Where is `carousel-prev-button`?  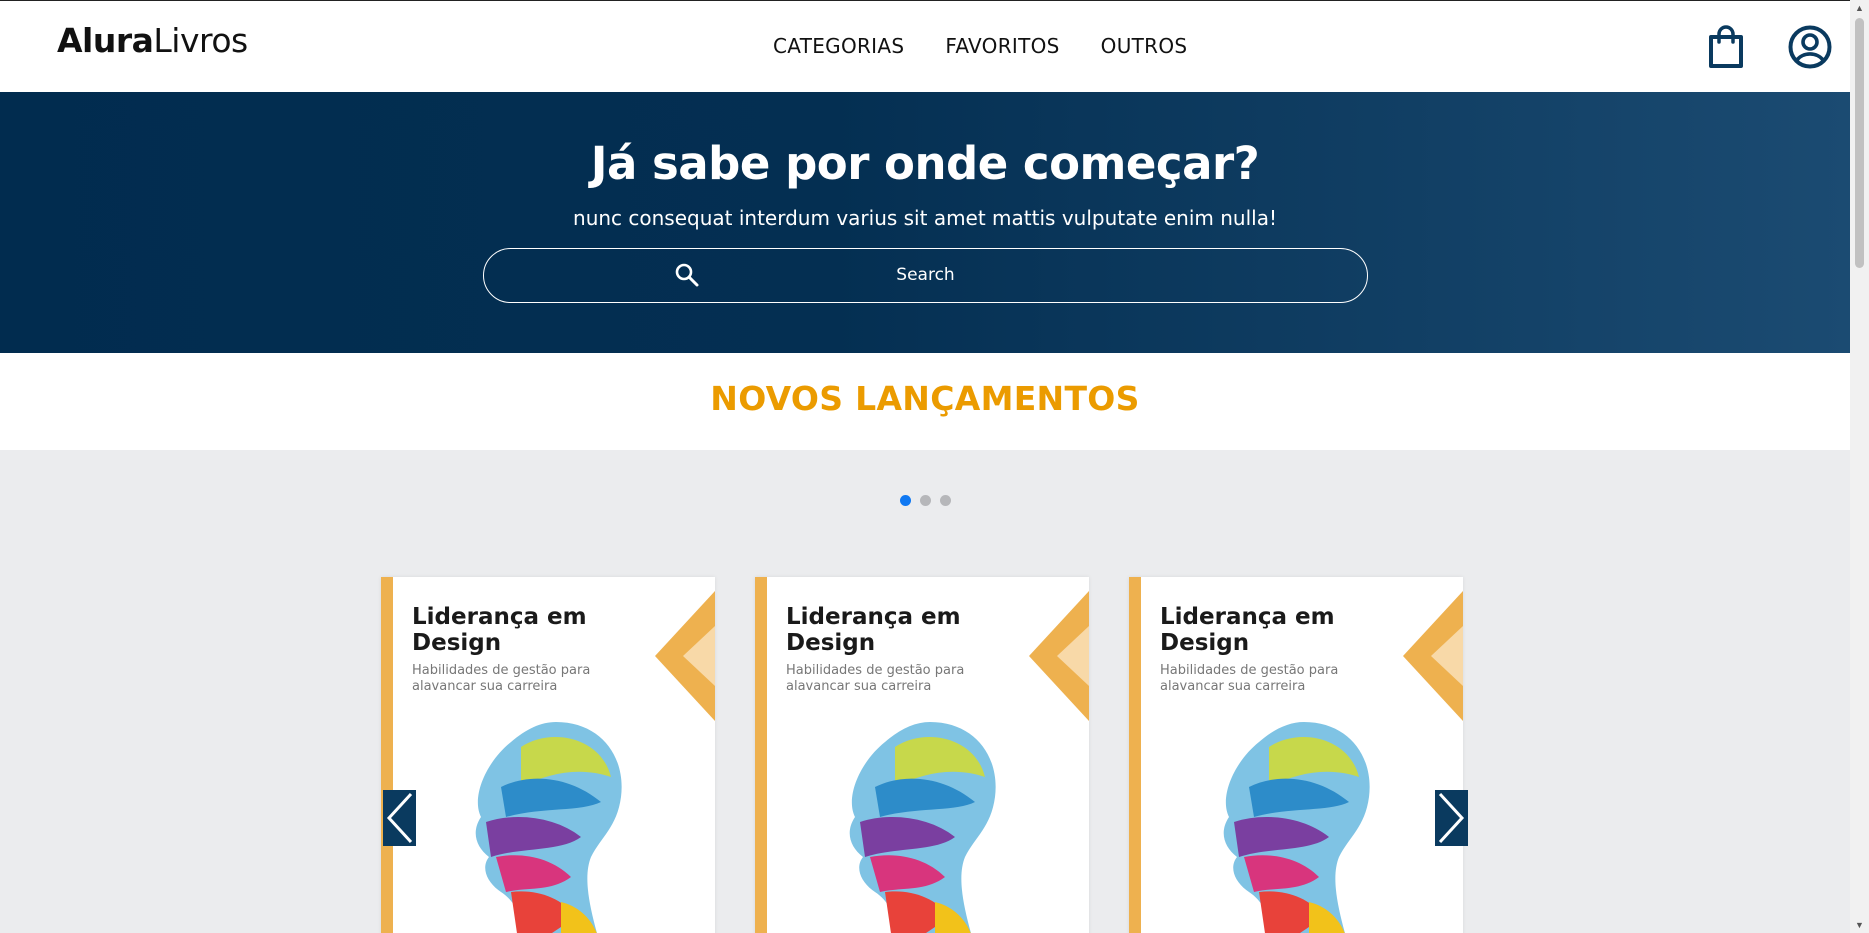
carousel-prev-button is located at coordinates (399, 818).